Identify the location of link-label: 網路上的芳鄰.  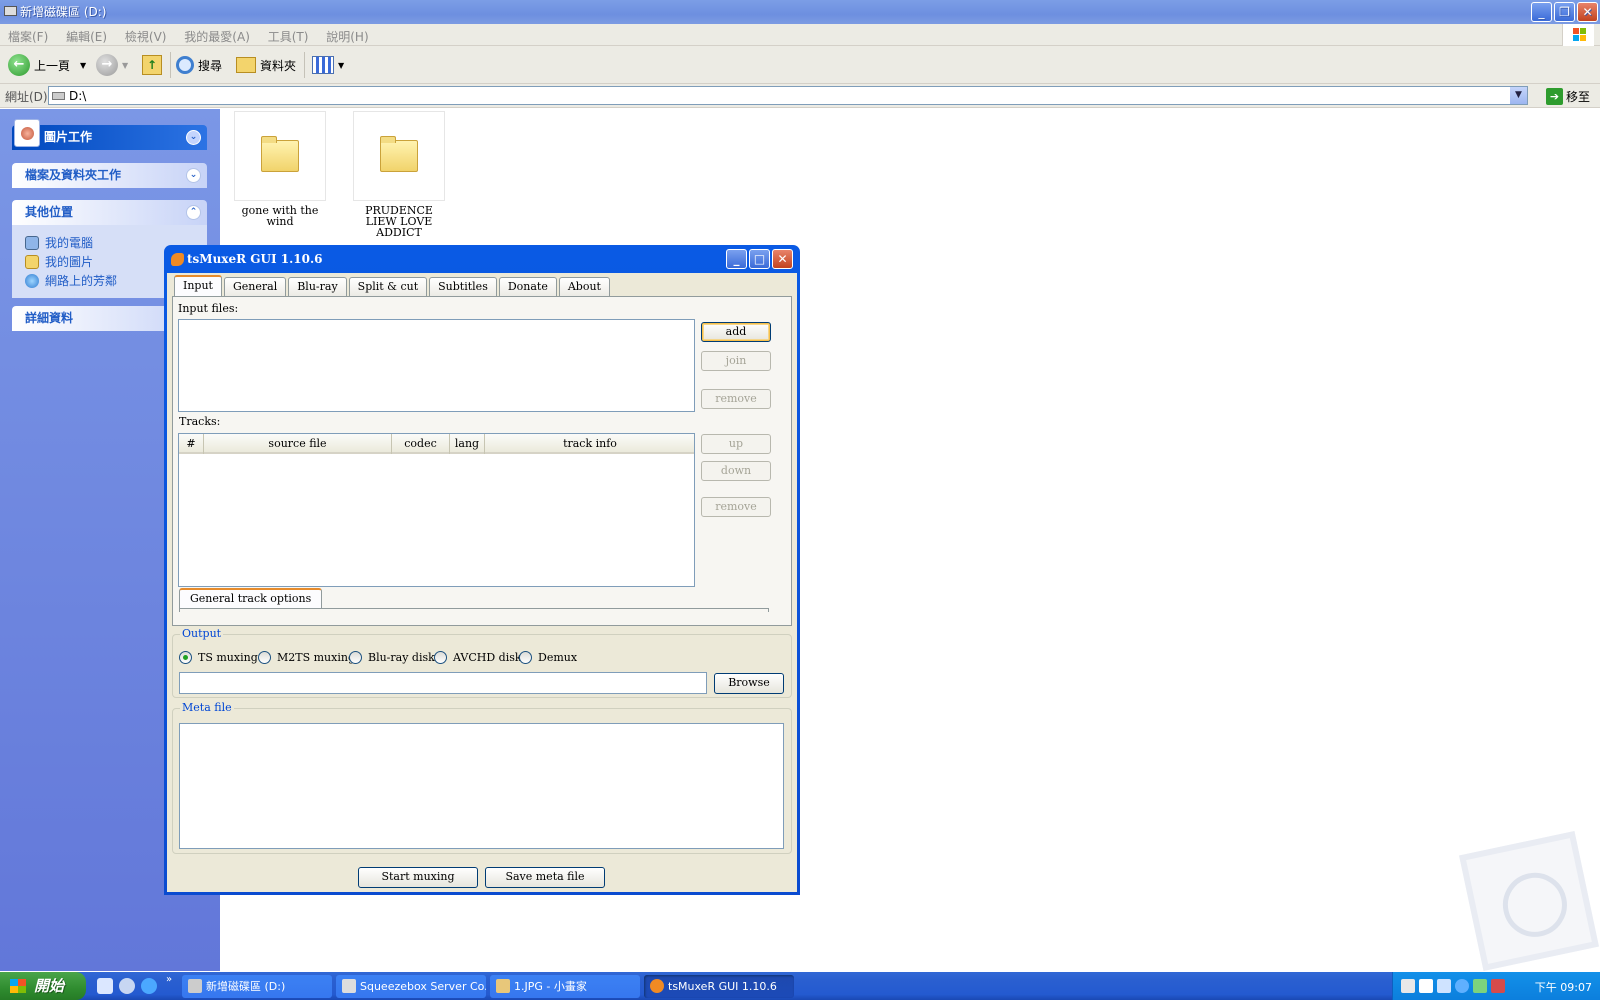
(81, 281).